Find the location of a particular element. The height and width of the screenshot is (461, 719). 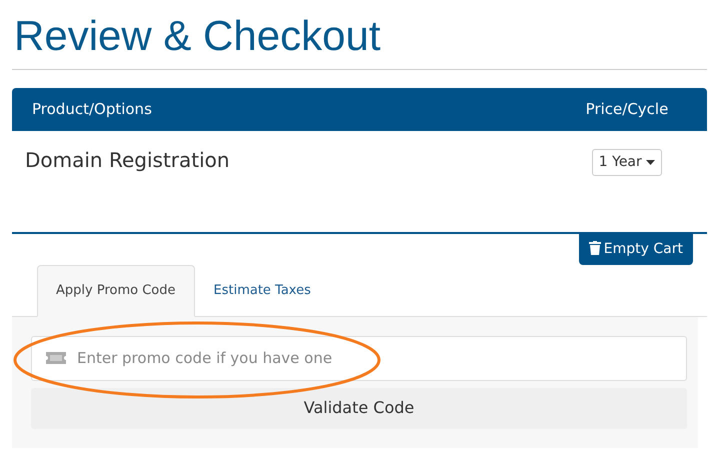

empty-cart-button: Empty Cart is located at coordinates (635, 249).